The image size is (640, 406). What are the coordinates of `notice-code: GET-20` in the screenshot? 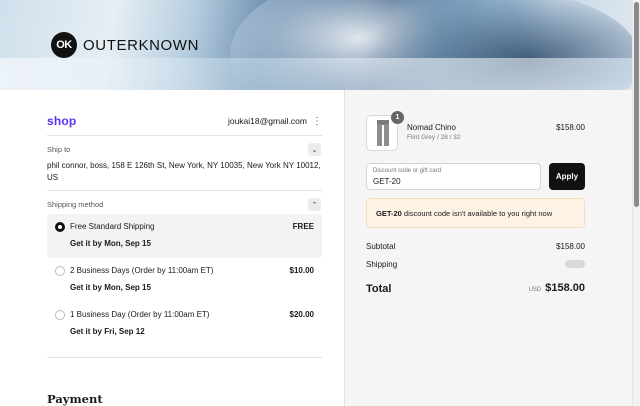 It's located at (389, 213).